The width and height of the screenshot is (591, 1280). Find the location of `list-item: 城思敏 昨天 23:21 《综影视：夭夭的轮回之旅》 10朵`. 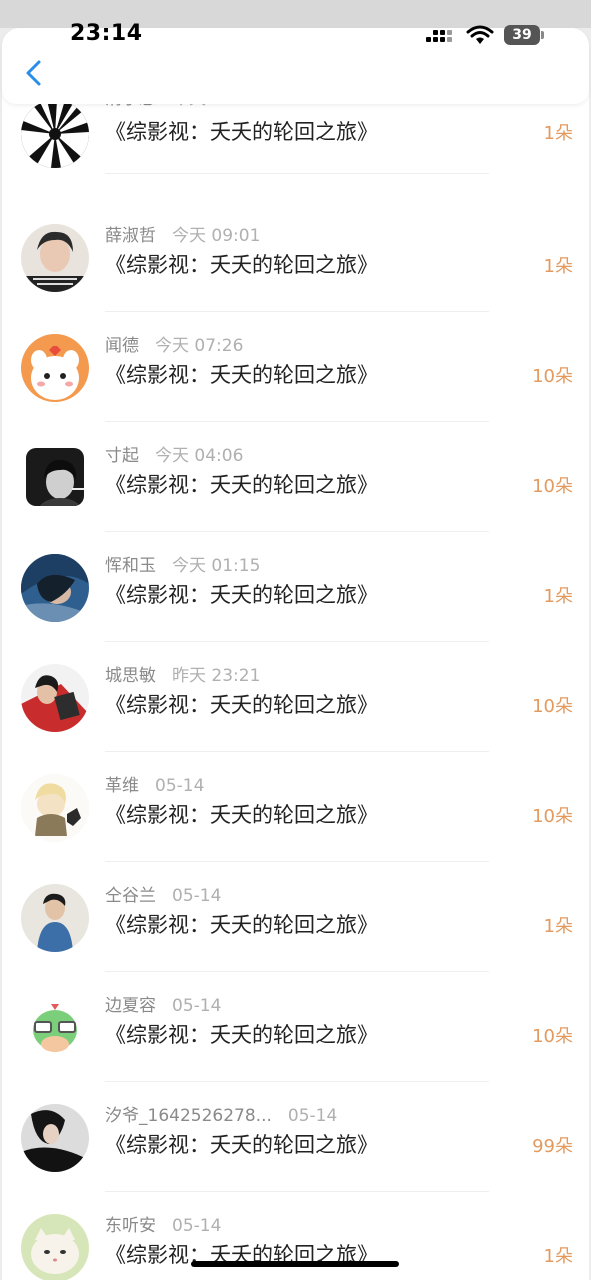

list-item: 城思敏 昨天 23:21 《综影视：夭夭的轮回之旅》 10朵 is located at coordinates (295, 697).